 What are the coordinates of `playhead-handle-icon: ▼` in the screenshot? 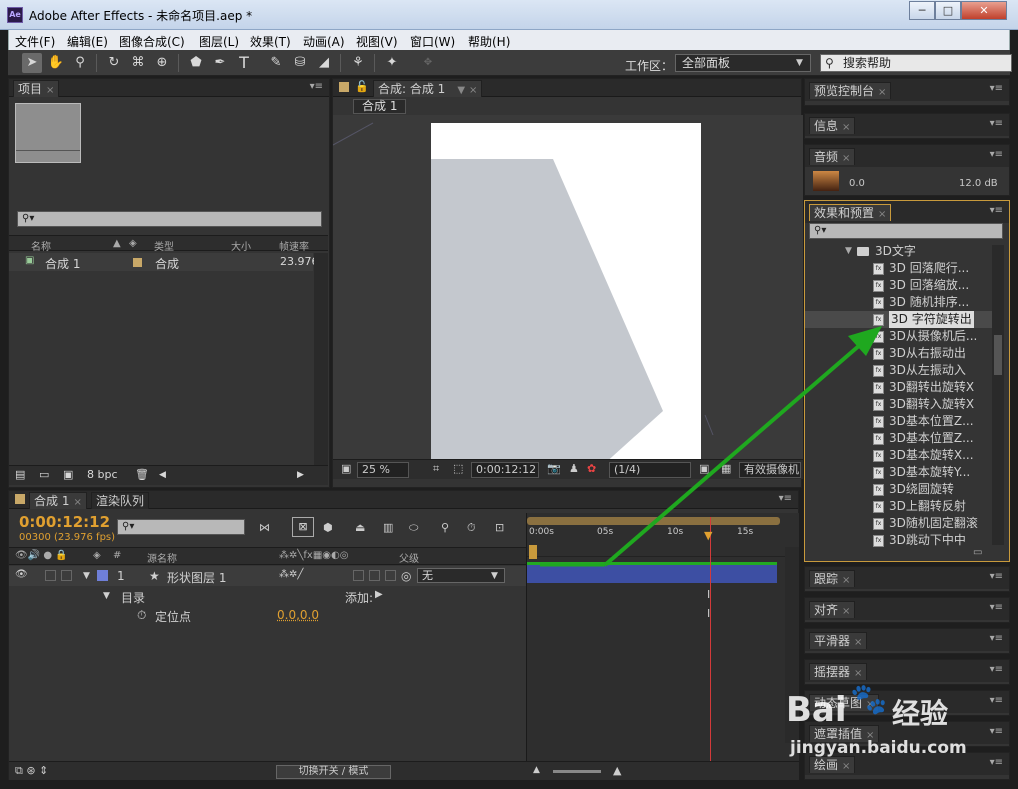 It's located at (708, 535).